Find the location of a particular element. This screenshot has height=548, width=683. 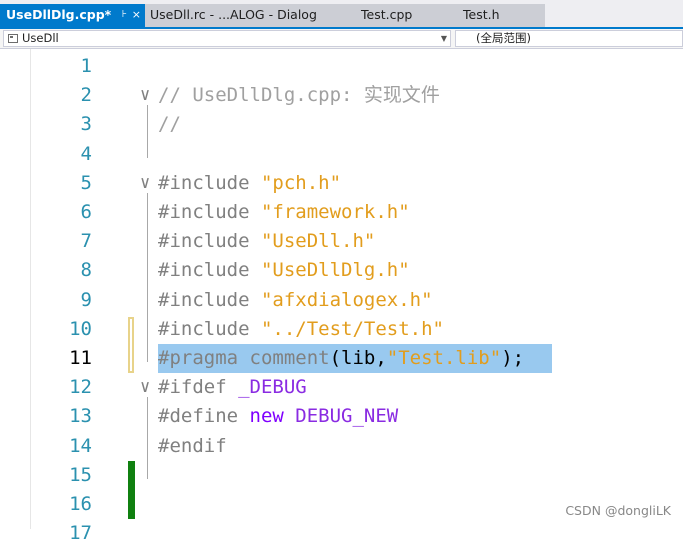

scope-dropdown-value: (全局范围) is located at coordinates (503, 38).